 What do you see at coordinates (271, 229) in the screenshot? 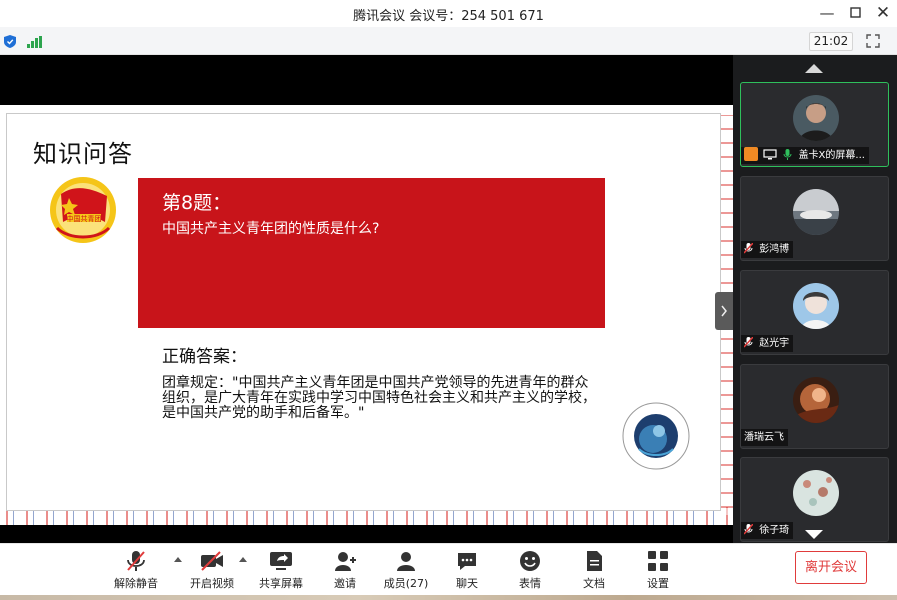
I see `question-text: 中国共产主义青年团的性质是什么?` at bounding box center [271, 229].